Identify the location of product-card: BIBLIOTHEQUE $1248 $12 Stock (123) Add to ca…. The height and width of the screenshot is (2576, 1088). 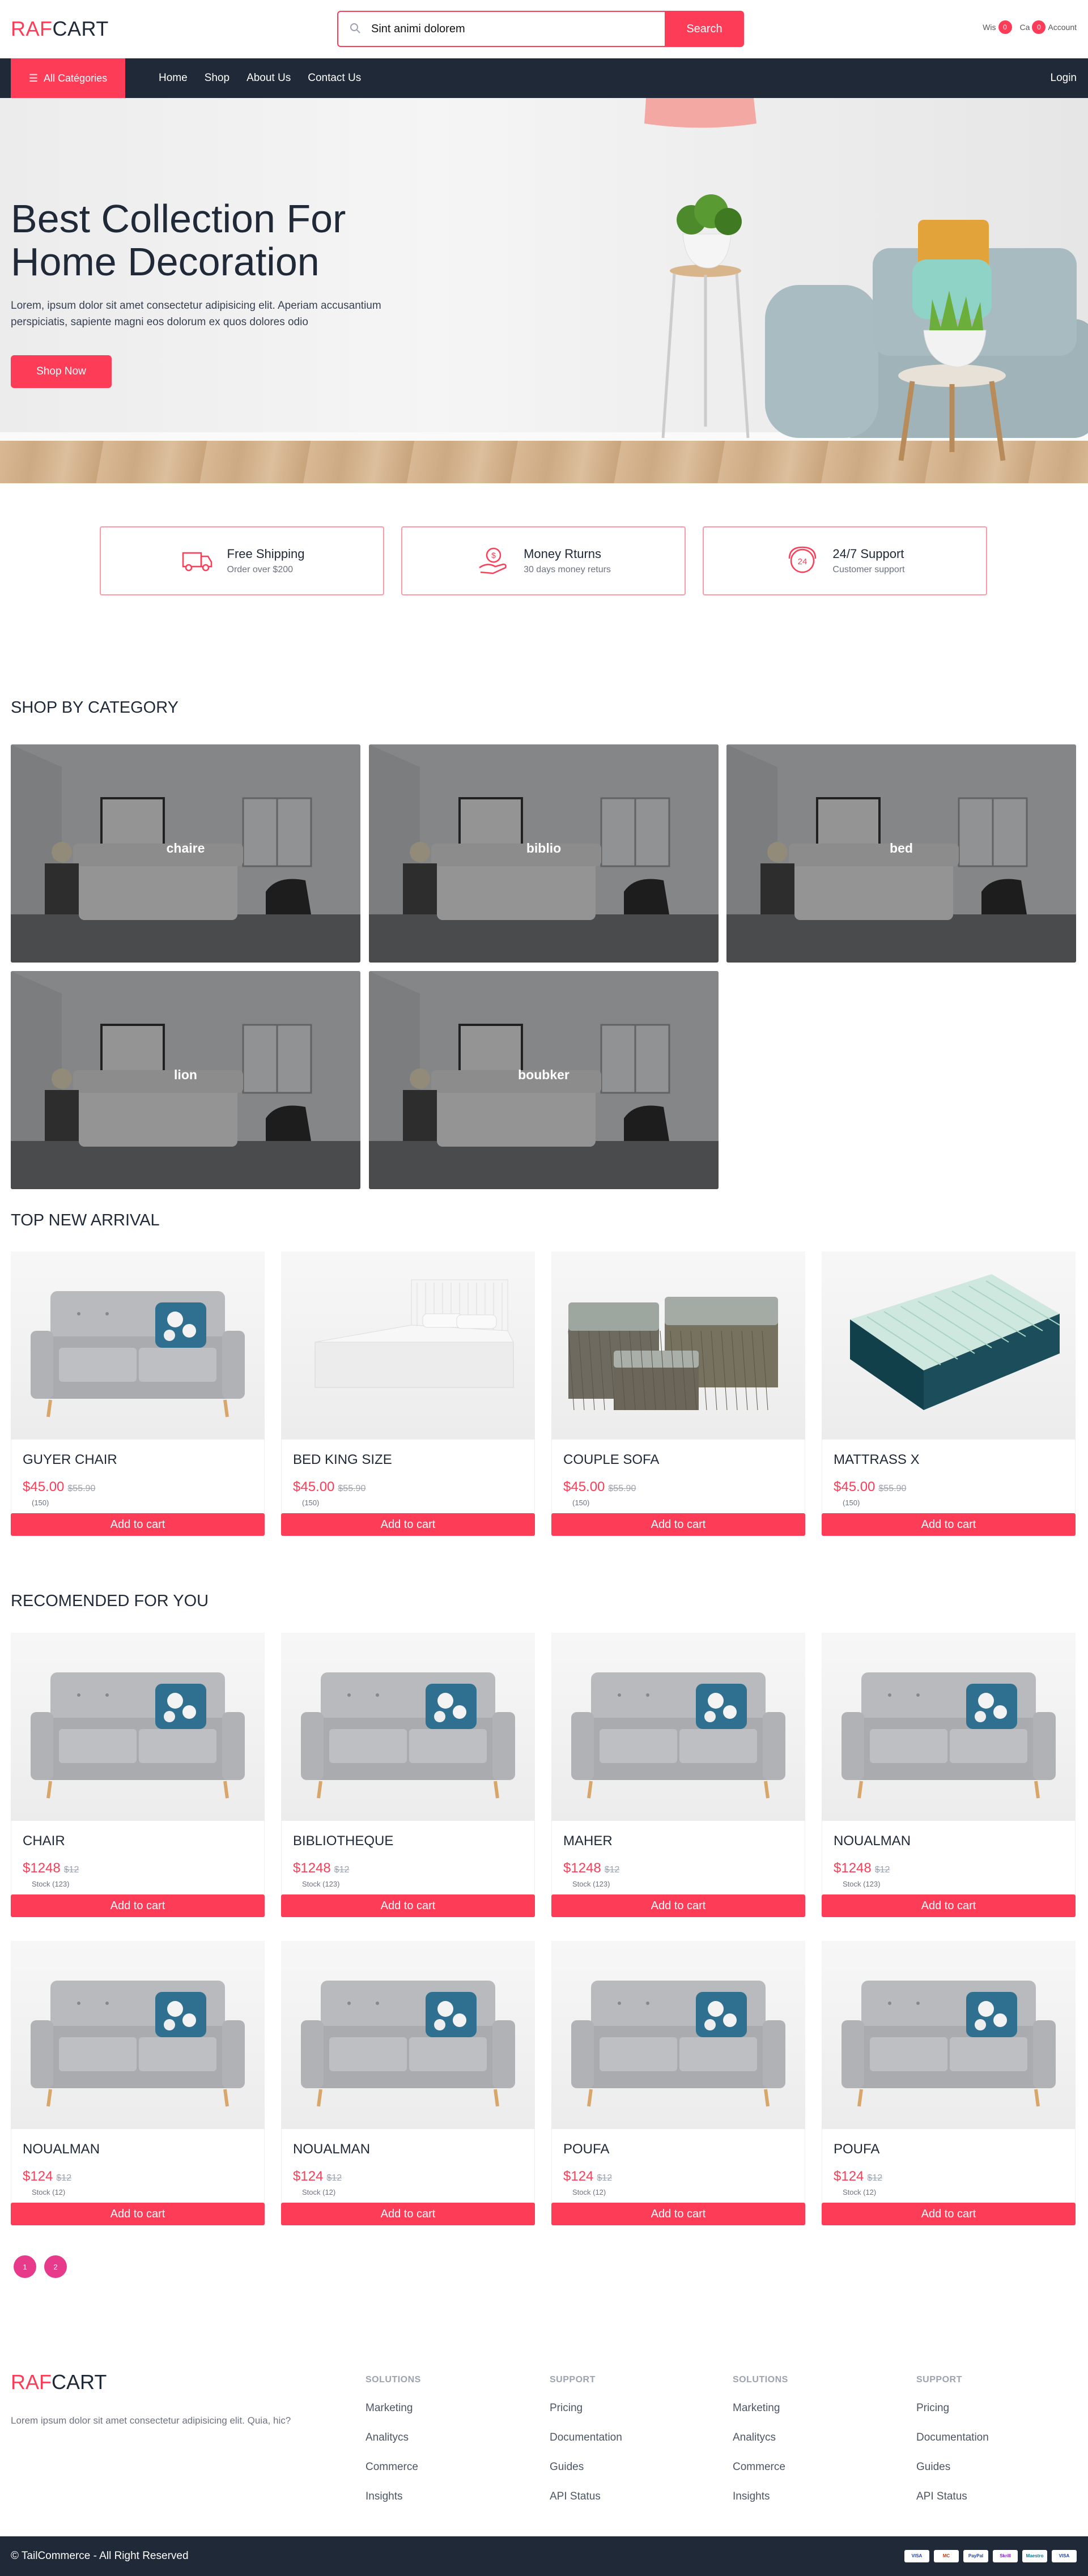
(408, 1775).